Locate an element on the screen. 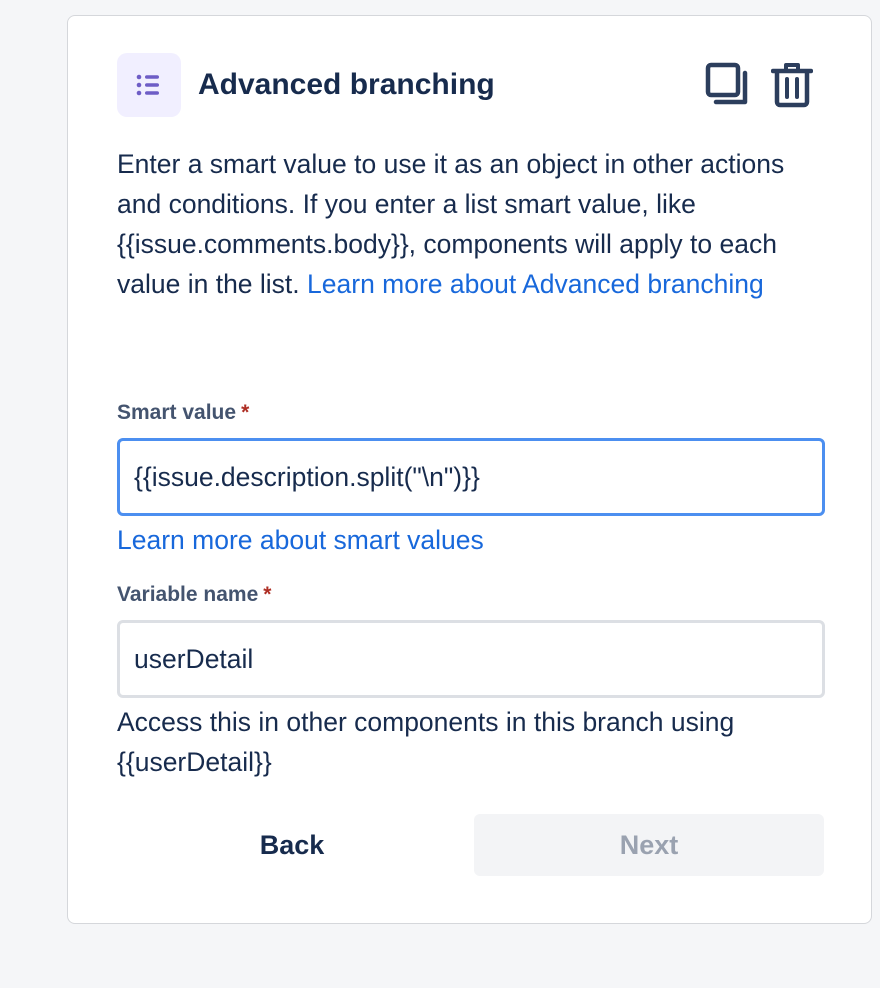  back-button: Back is located at coordinates (292, 845).